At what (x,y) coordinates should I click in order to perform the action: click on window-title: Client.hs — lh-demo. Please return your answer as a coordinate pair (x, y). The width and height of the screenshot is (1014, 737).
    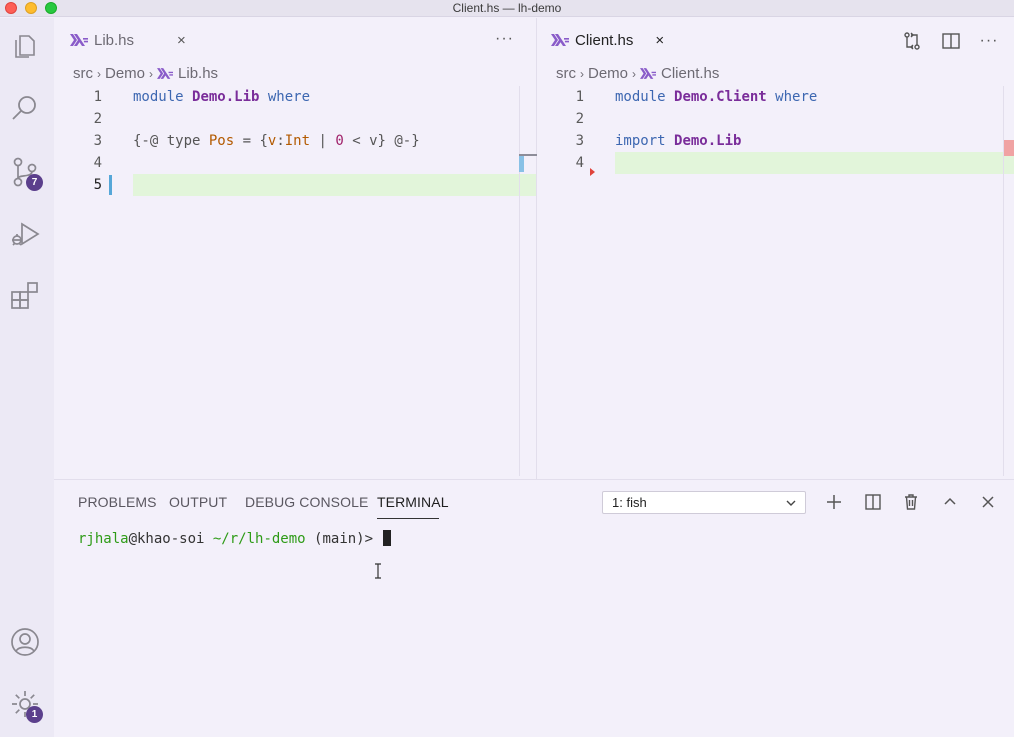
    Looking at the image, I should click on (507, 8).